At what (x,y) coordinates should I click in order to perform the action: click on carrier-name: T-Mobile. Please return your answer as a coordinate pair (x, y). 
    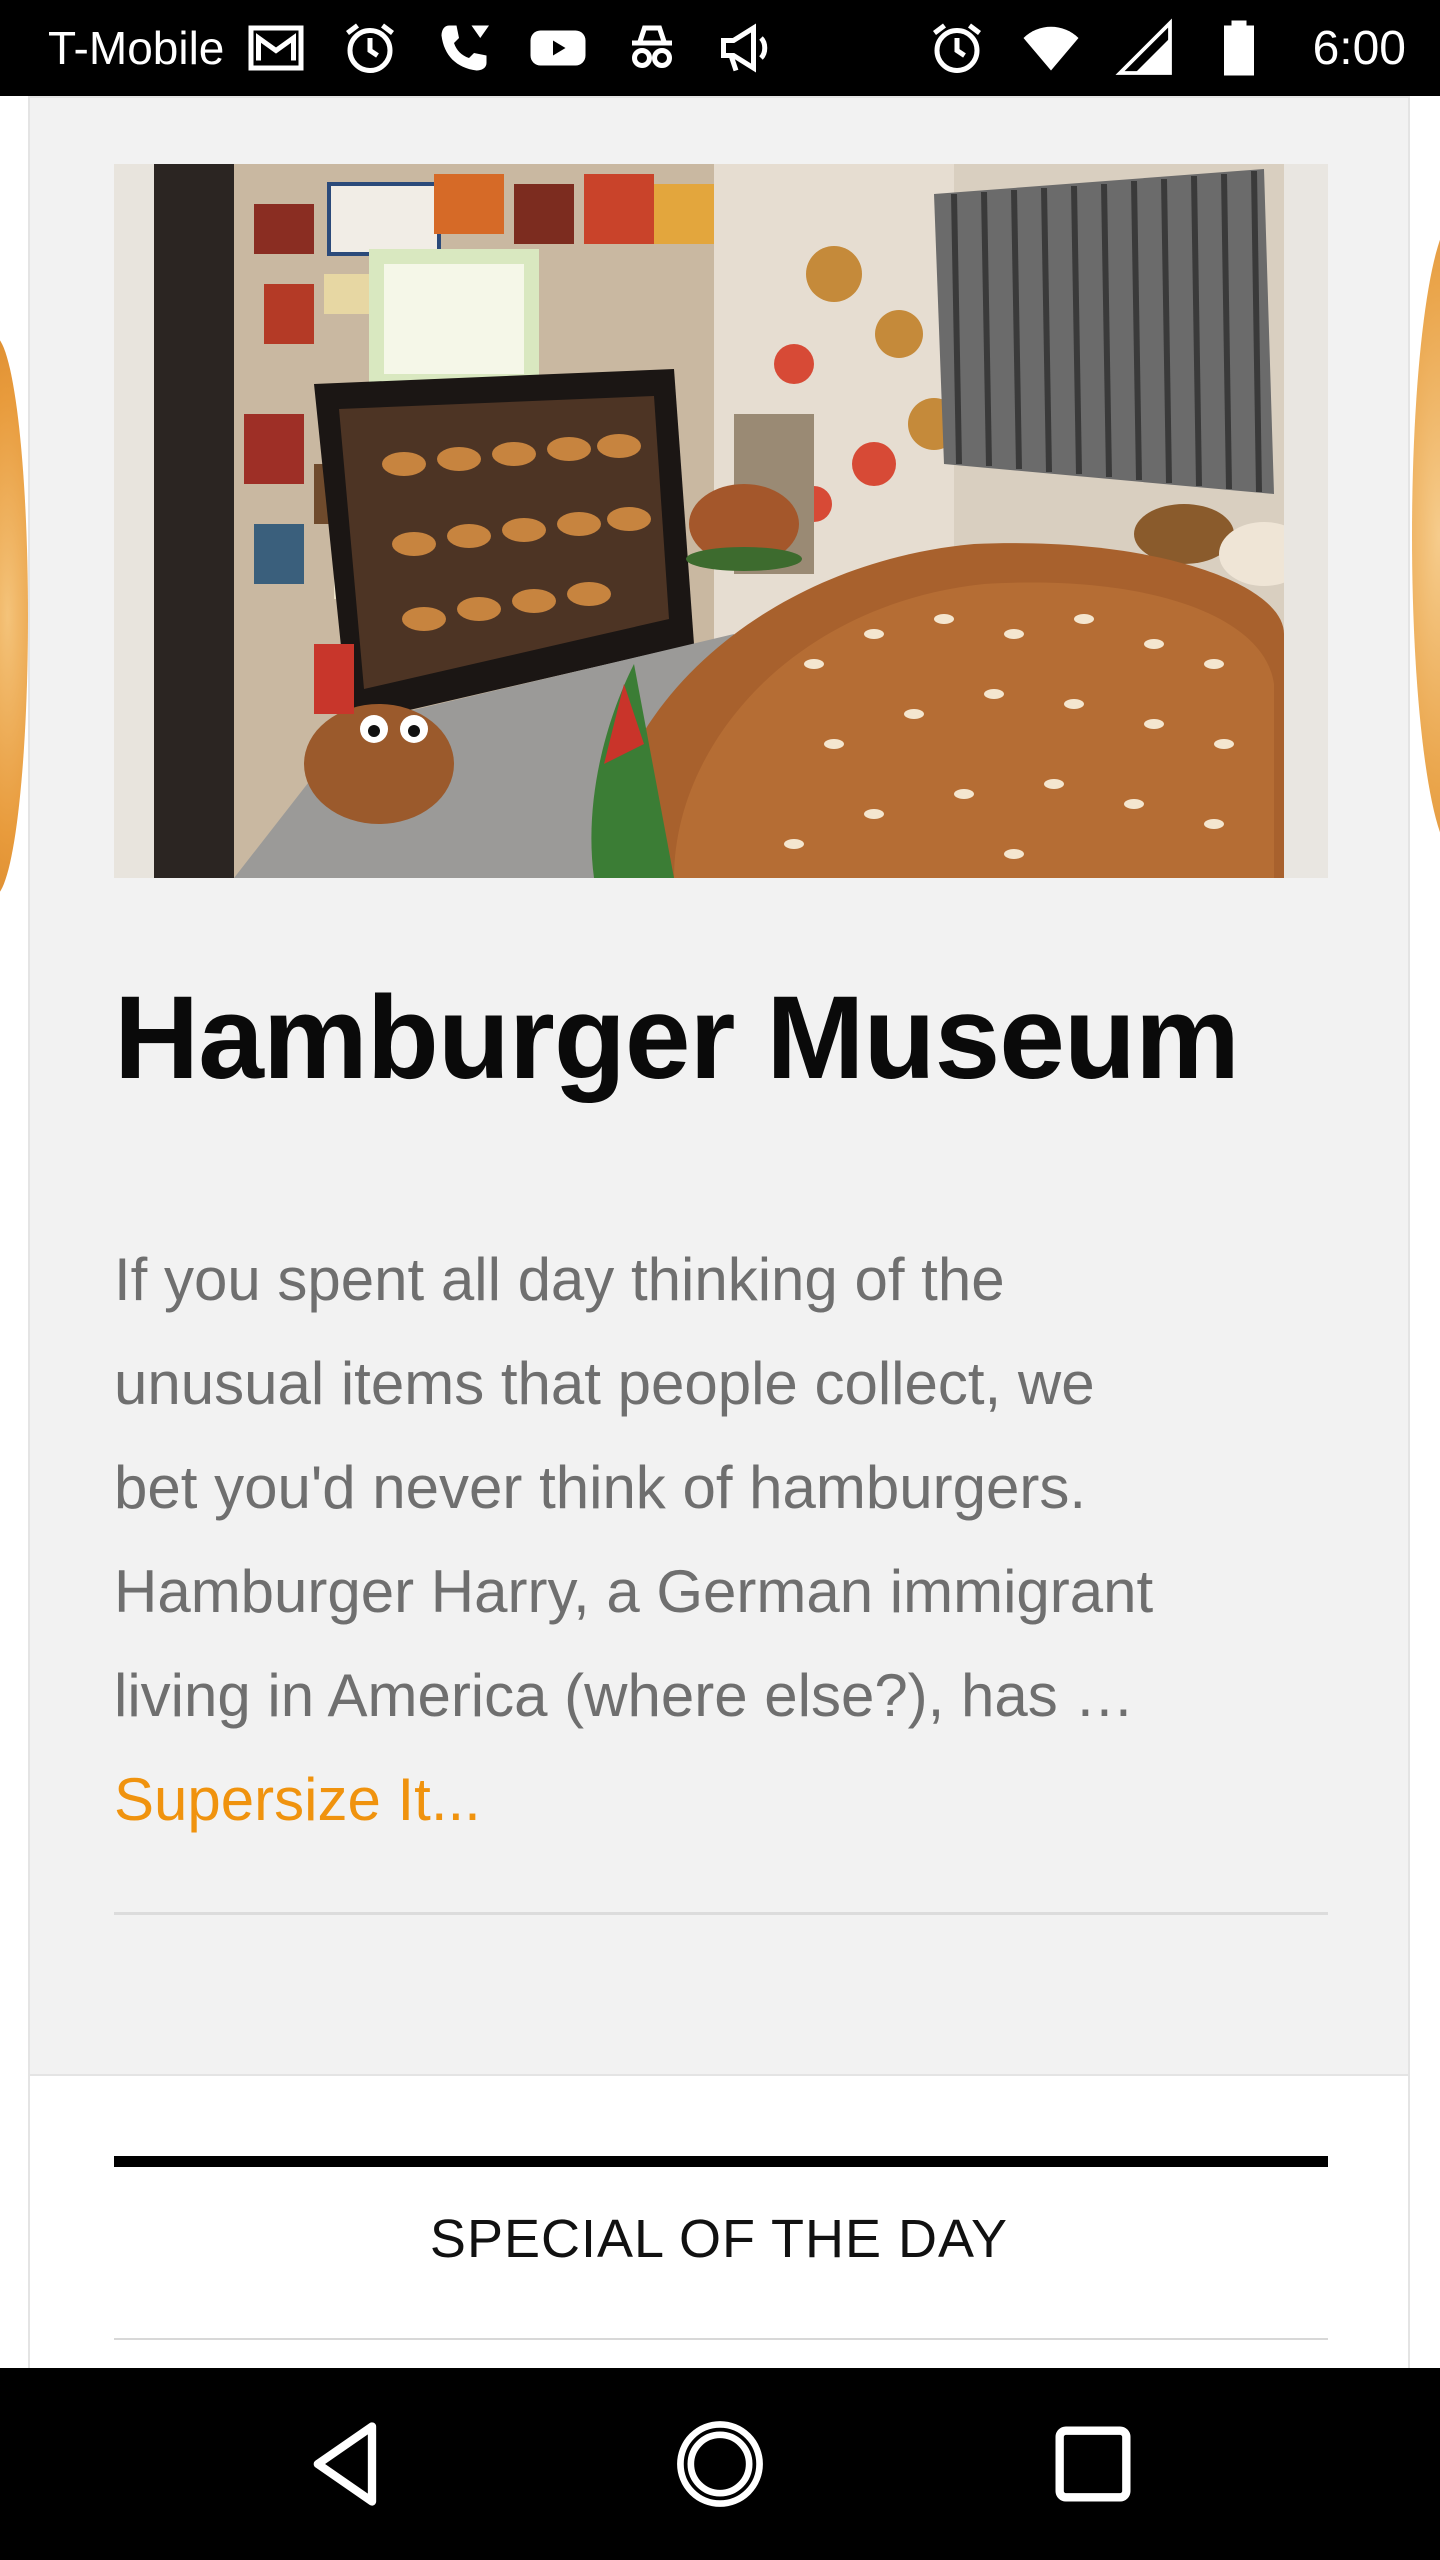
    Looking at the image, I should click on (136, 48).